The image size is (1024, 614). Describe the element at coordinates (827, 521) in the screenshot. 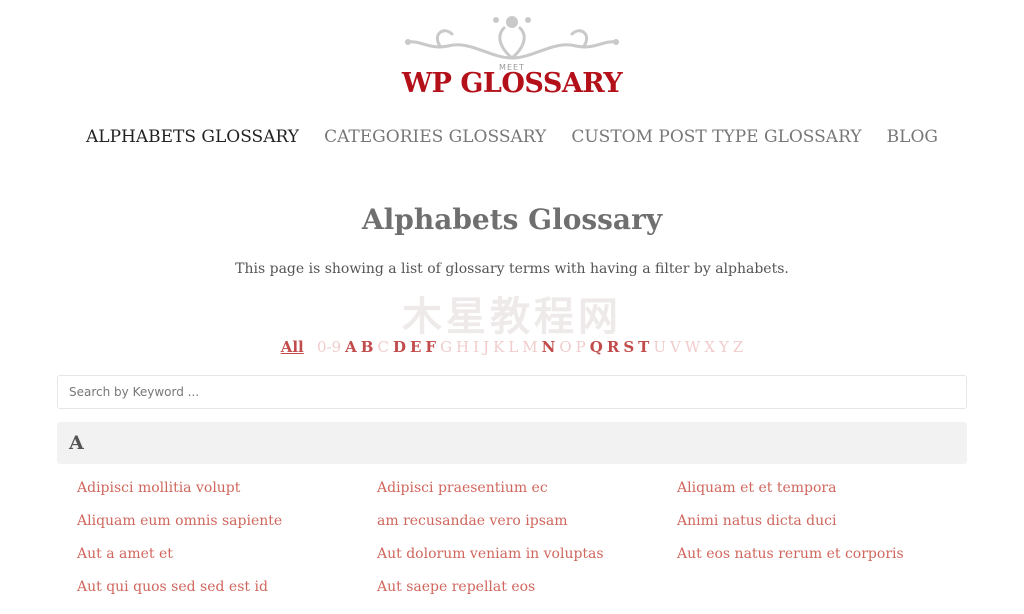

I see `glossary-term-link: Animi natus dicta duci` at that location.